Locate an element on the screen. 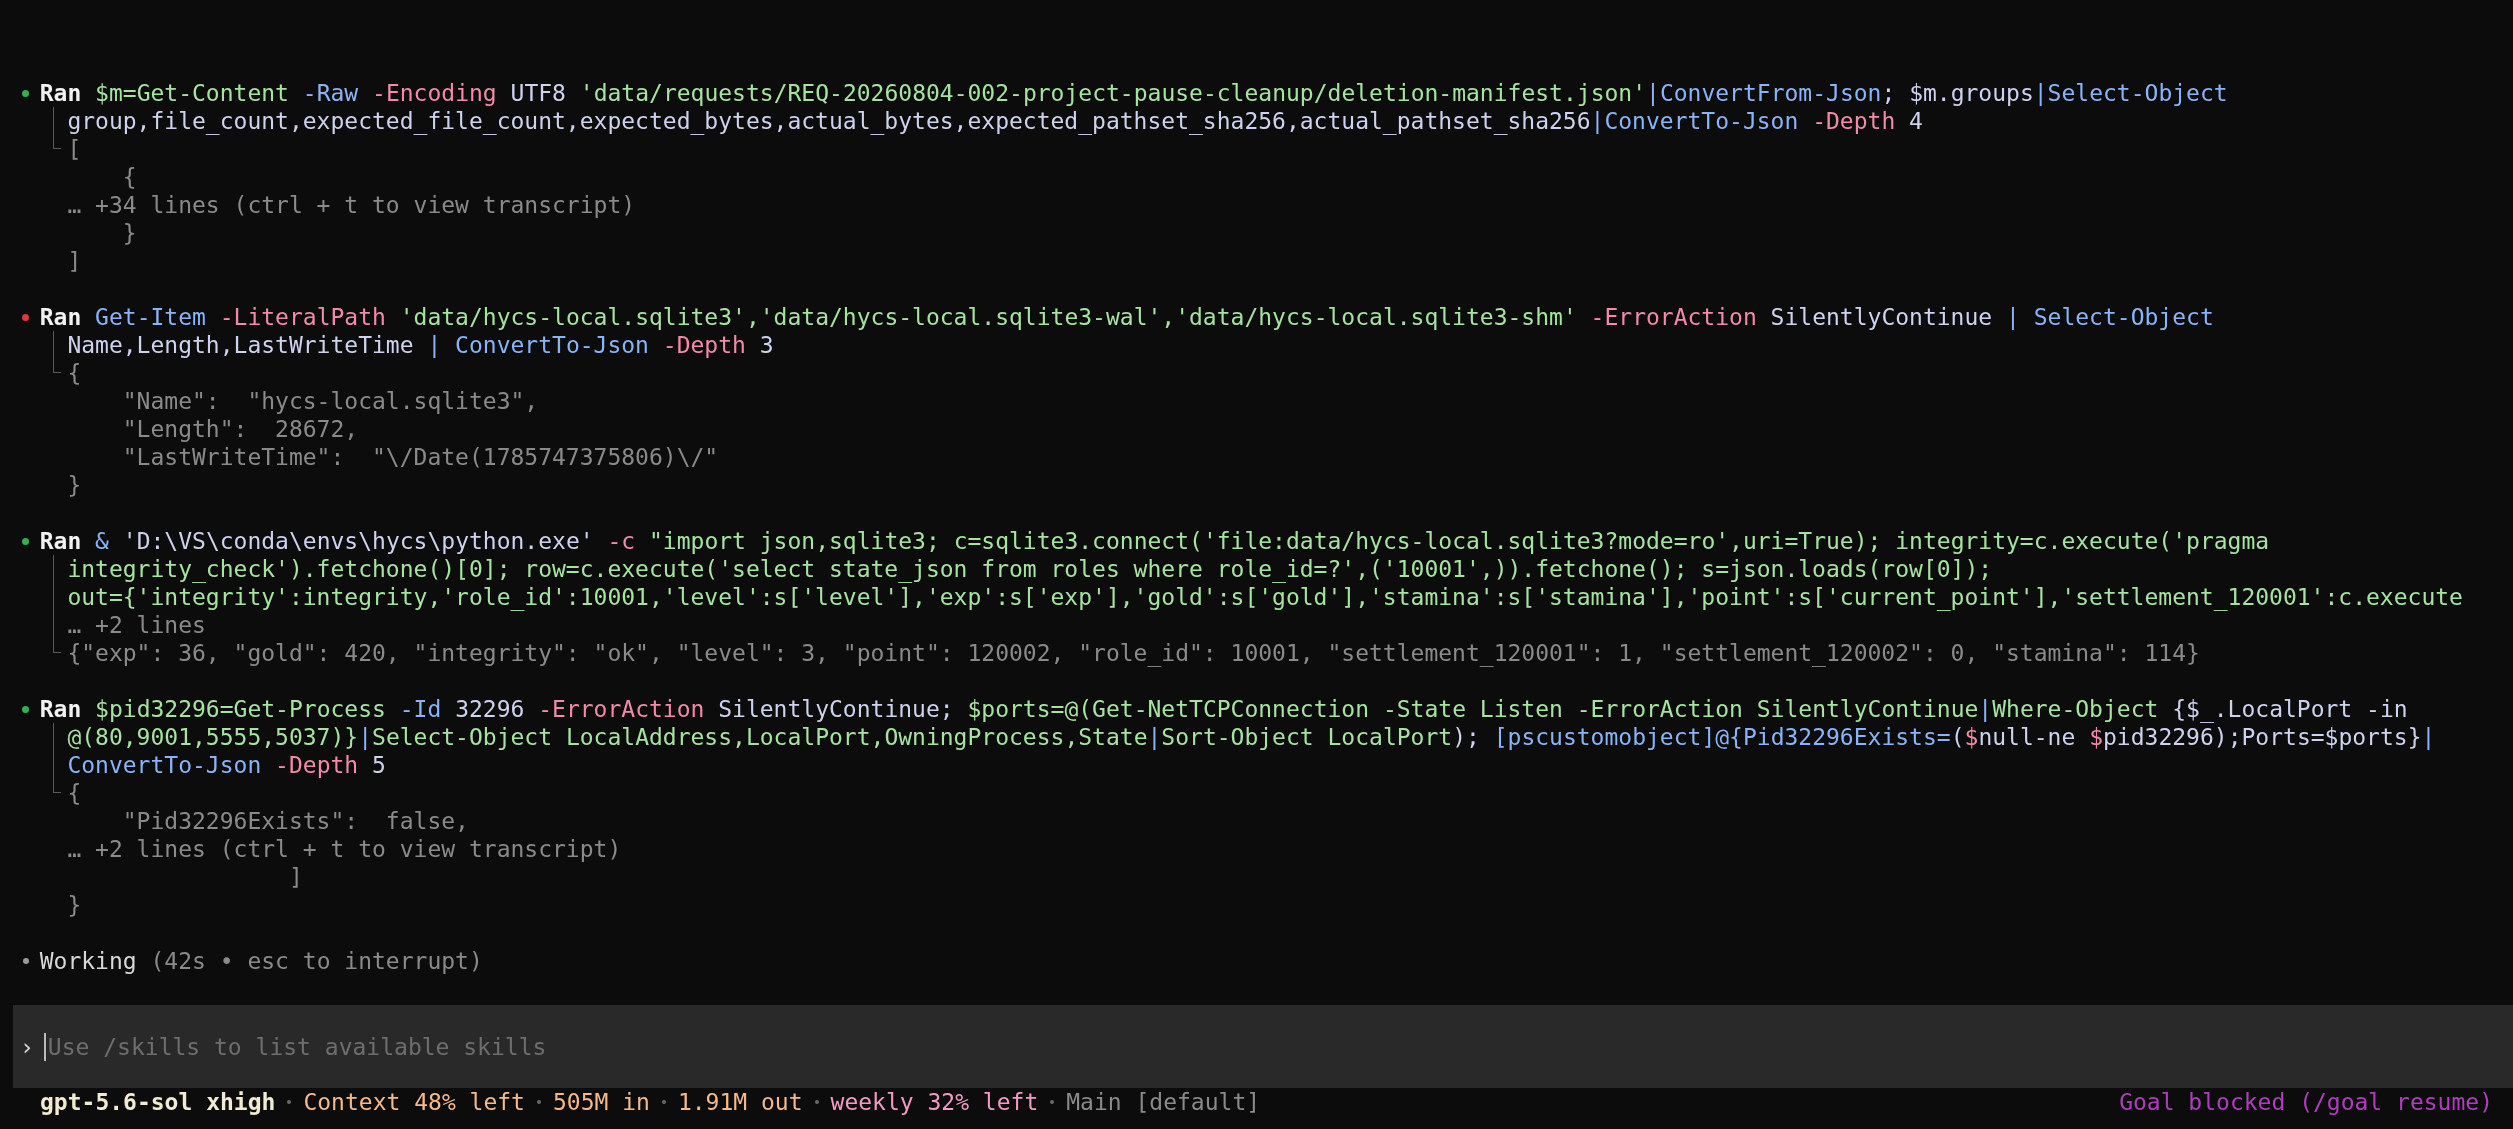 Image resolution: width=2513 pixels, height=1129 pixels. status-item: Context 48% left is located at coordinates (414, 1102).